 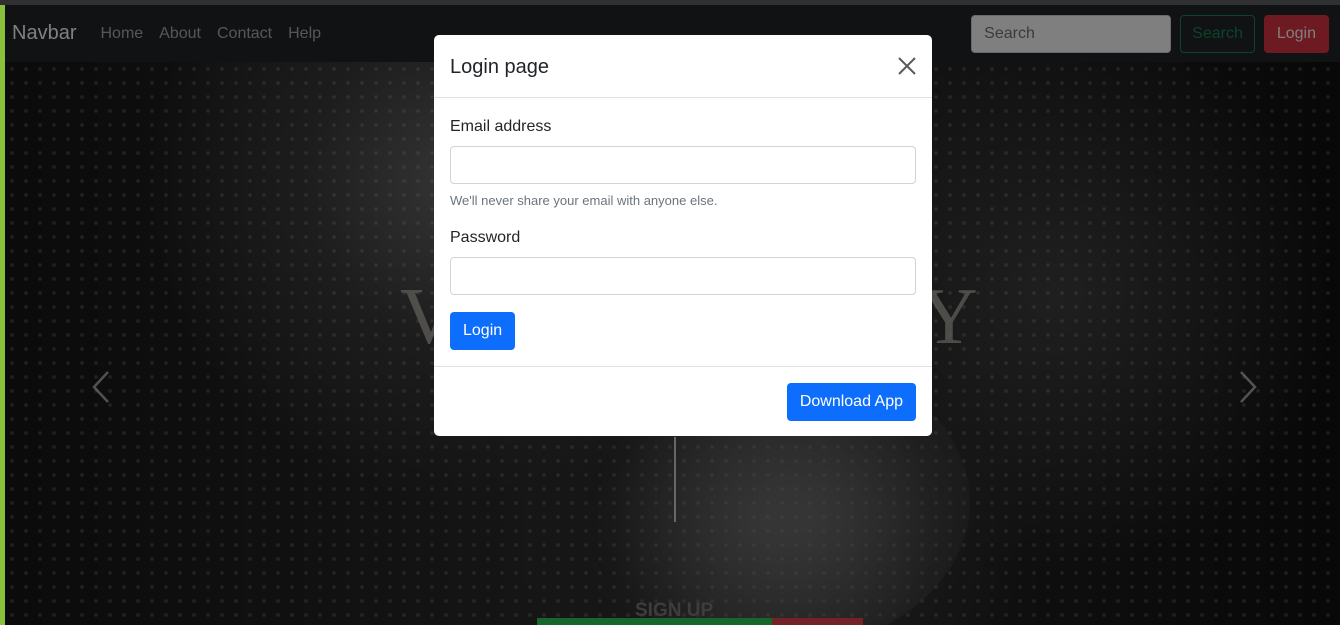 What do you see at coordinates (851, 402) in the screenshot?
I see `download-app-button: Download App` at bounding box center [851, 402].